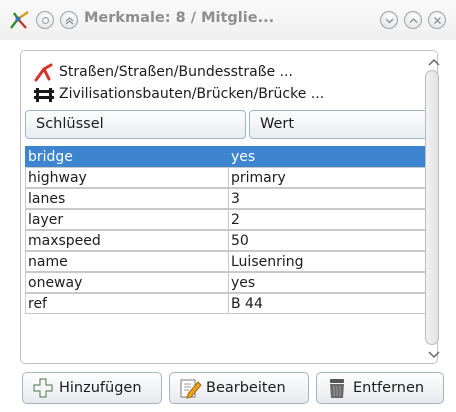  I want to click on close-icon, so click(437, 20).